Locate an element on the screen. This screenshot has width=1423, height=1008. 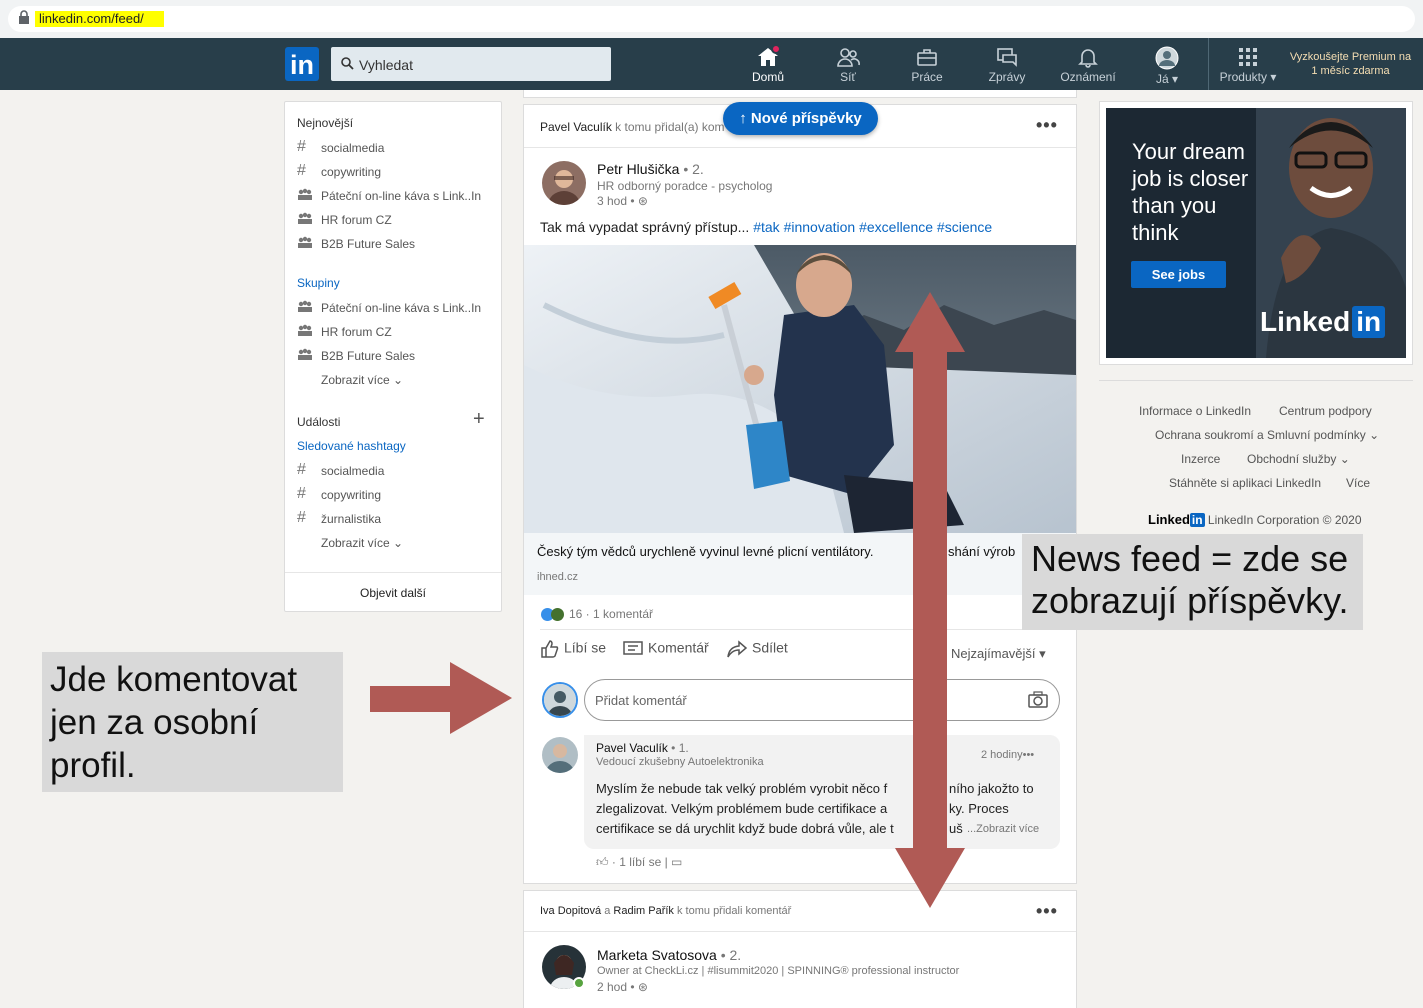
right-arrow is located at coordinates (441, 698).